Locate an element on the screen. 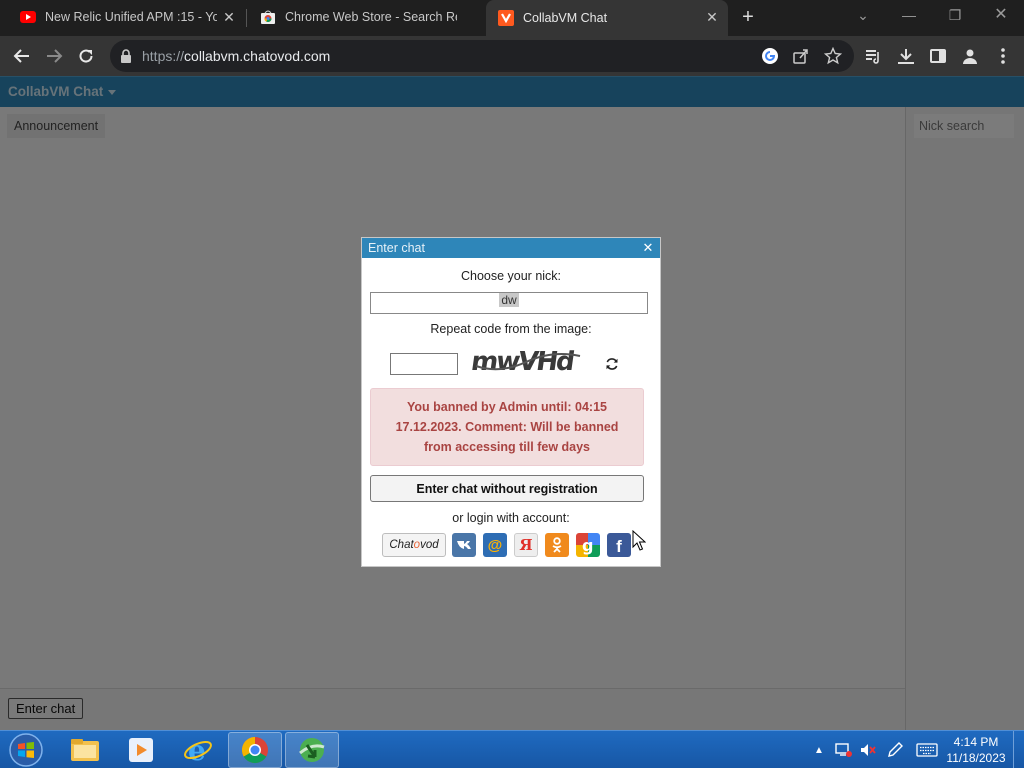 Image resolution: width=1024 pixels, height=768 pixels. tab-chrome-web-store: Chrome Web Store - Search Res is located at coordinates (362, 17).